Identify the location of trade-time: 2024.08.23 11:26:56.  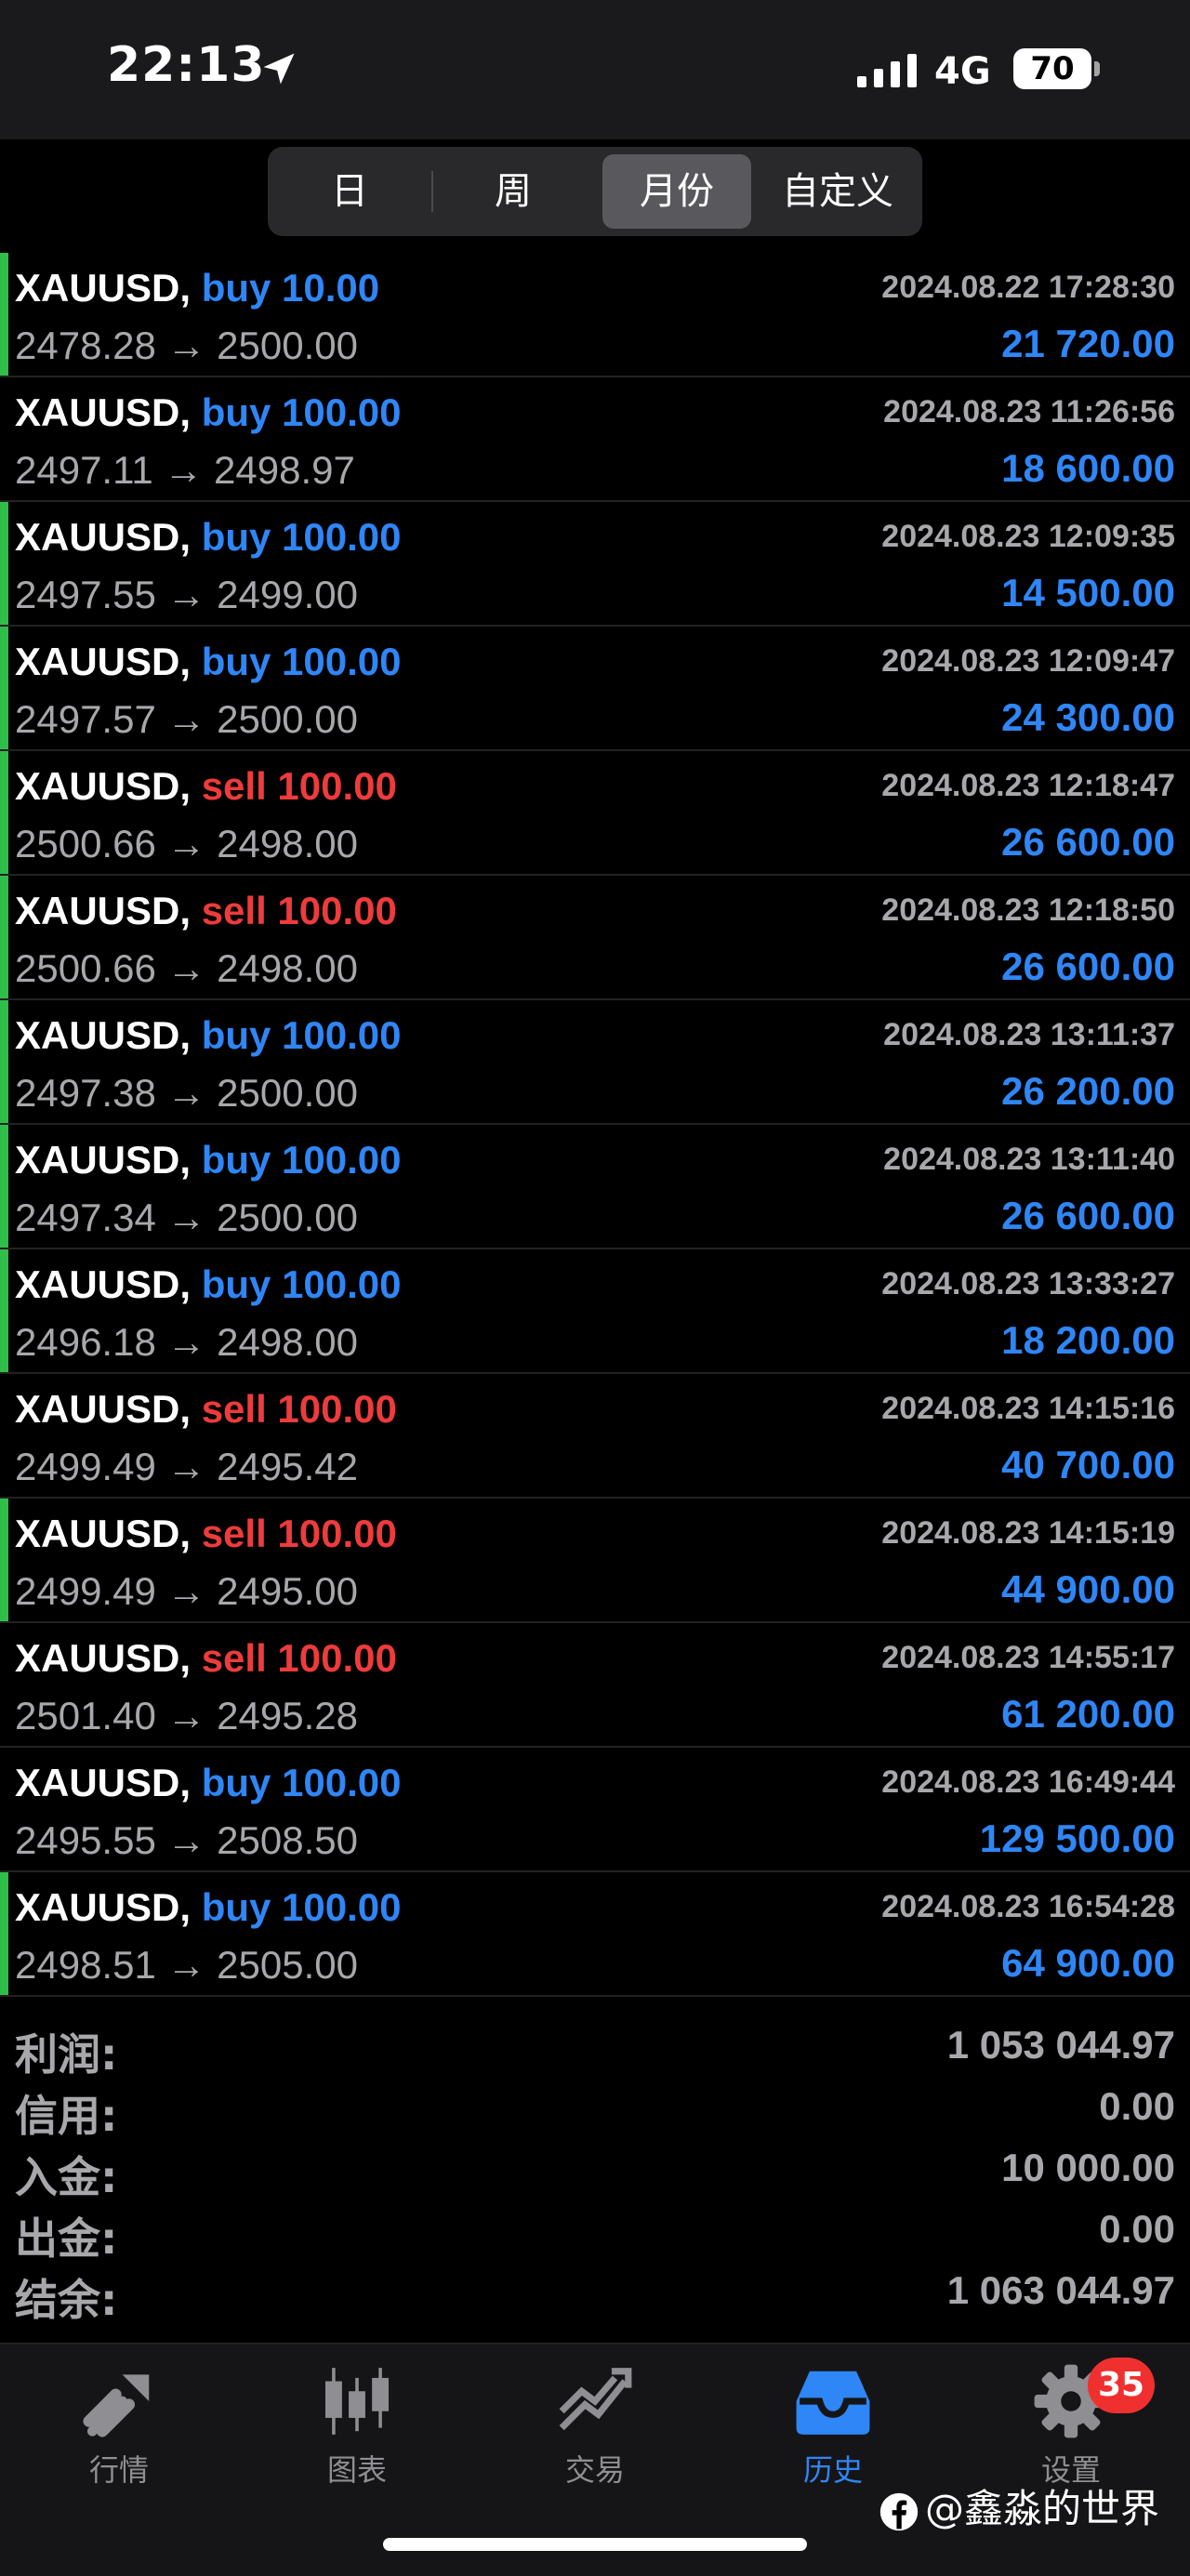
(1029, 411).